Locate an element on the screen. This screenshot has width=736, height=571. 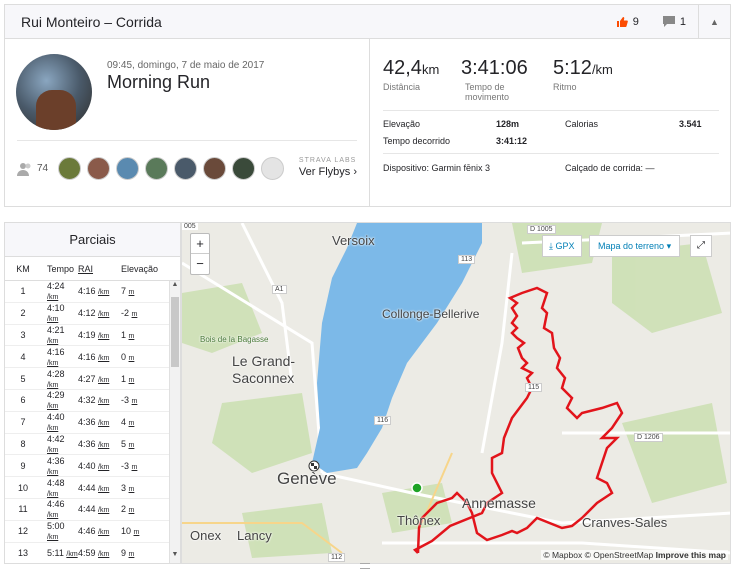
flyby-block: STRAVA LABS Ver Flybys › is located at coordinates (328, 167).